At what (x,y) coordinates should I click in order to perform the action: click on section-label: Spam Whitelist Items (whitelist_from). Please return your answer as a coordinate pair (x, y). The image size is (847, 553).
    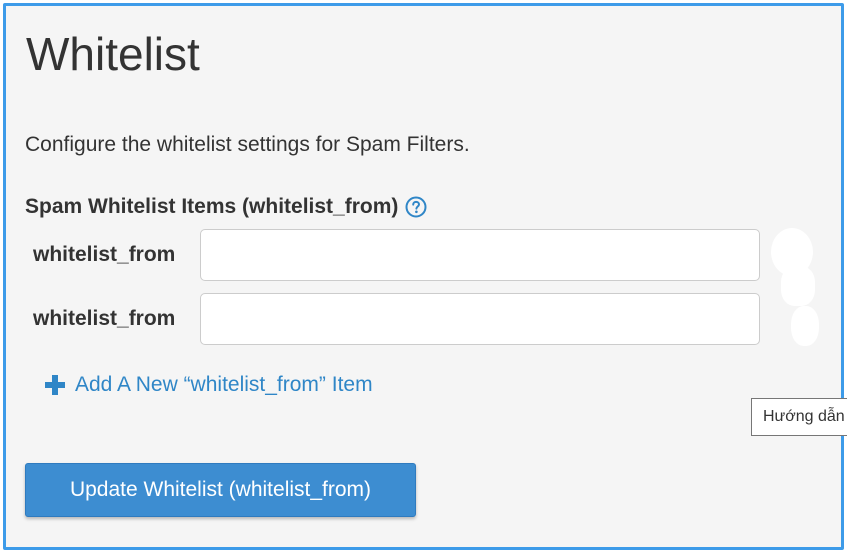
    Looking at the image, I should click on (226, 207).